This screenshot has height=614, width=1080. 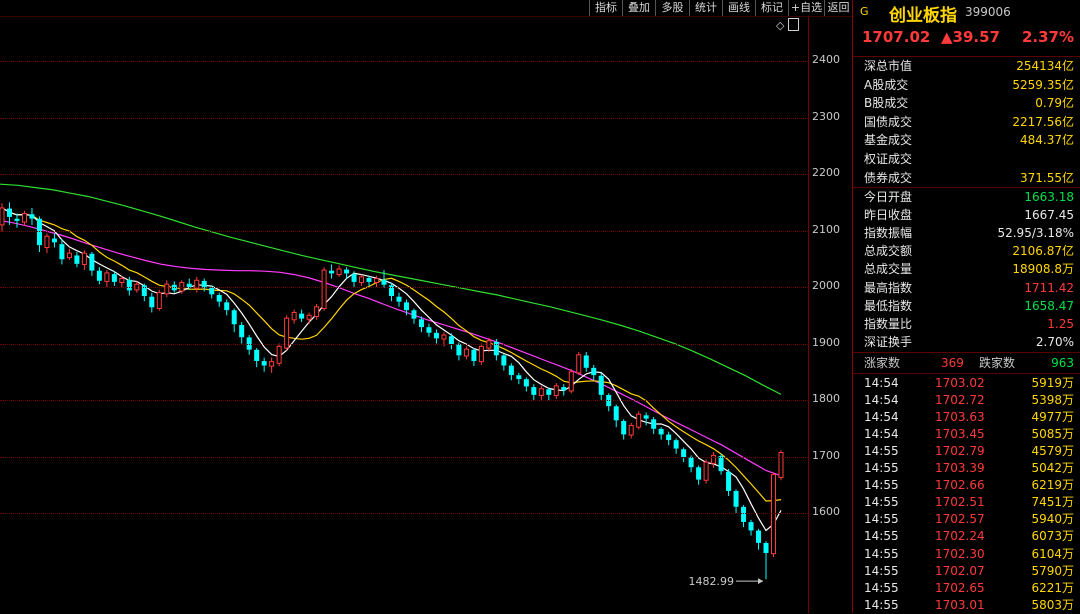 What do you see at coordinates (966, 352) in the screenshot?
I see `divider` at bounding box center [966, 352].